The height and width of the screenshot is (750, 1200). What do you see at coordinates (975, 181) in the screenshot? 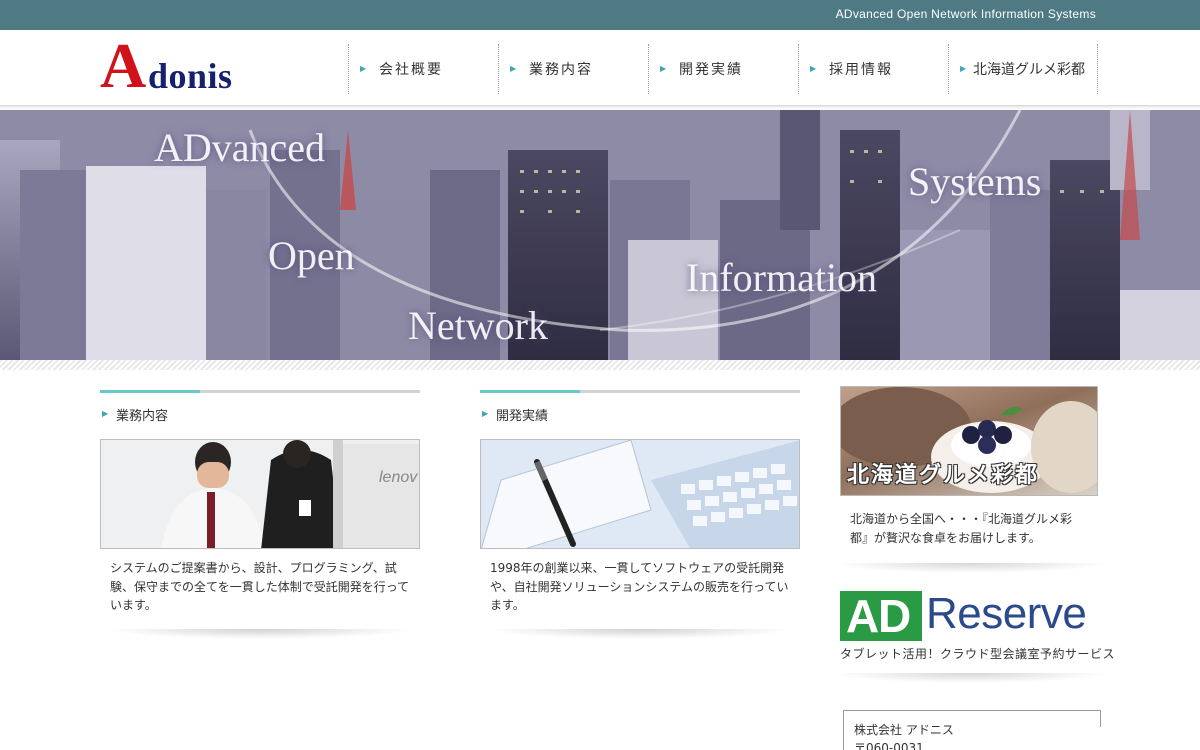
I see `hero-word-systems: Systems` at bounding box center [975, 181].